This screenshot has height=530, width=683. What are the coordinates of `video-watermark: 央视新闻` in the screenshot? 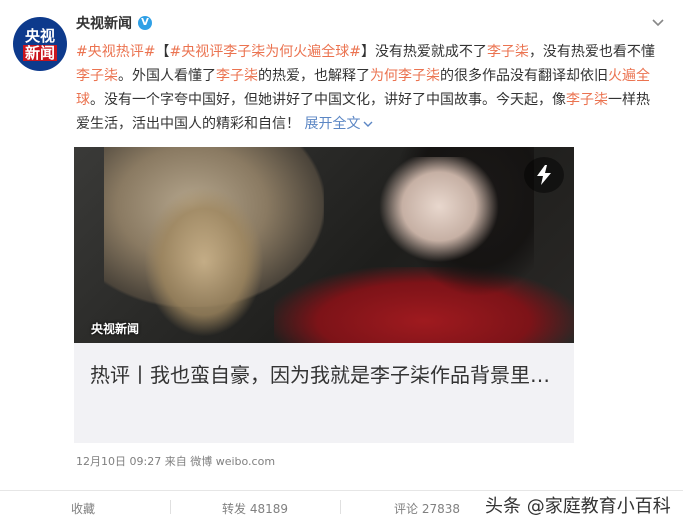 It's located at (115, 329).